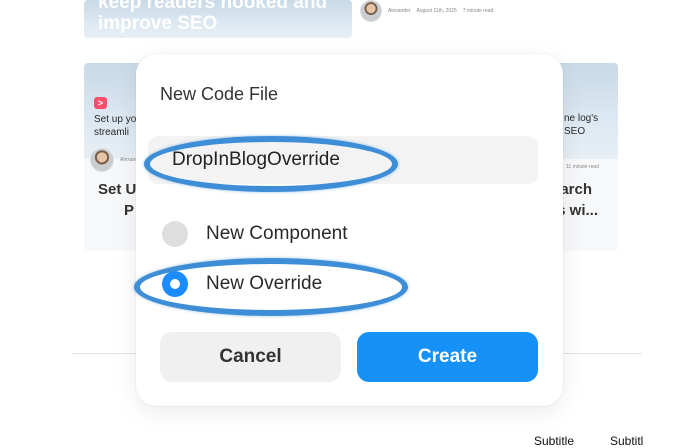 The width and height of the screenshot is (700, 448). I want to click on option-new-component: New Component, so click(255, 234).